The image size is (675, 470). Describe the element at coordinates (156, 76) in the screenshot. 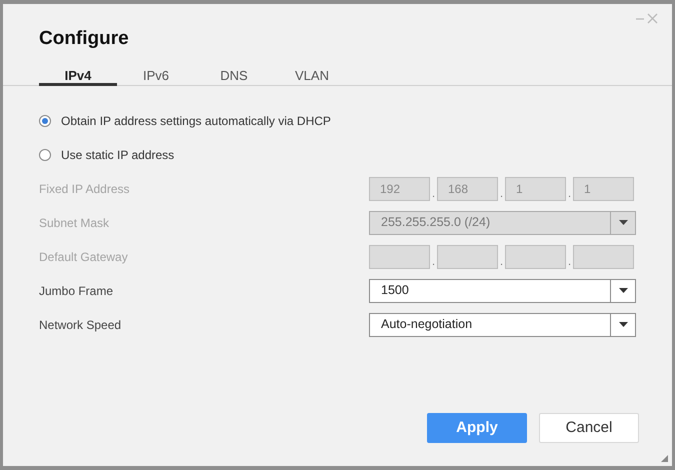

I see `tab: IPv6` at that location.